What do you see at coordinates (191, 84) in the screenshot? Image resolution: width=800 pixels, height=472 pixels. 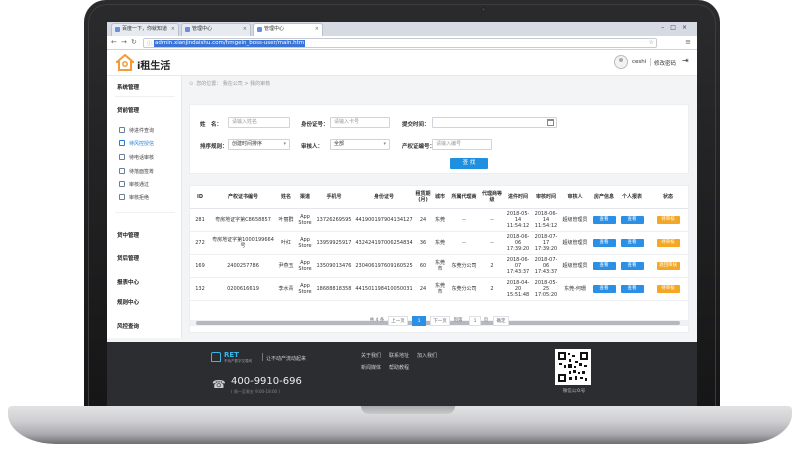 I see `location-pin-icon: ⊙` at bounding box center [191, 84].